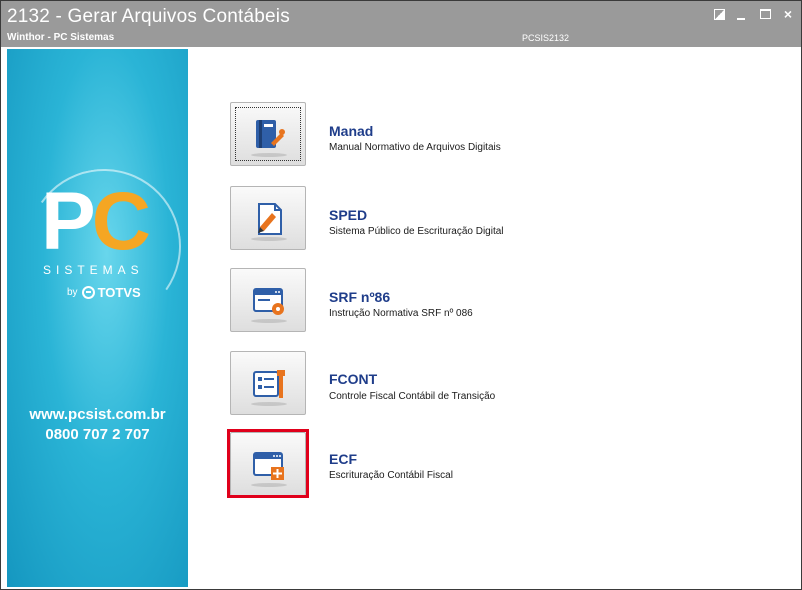  Describe the element at coordinates (415, 147) in the screenshot. I see `manad-description: Manual Normativo de Arquivos Digitais` at that location.